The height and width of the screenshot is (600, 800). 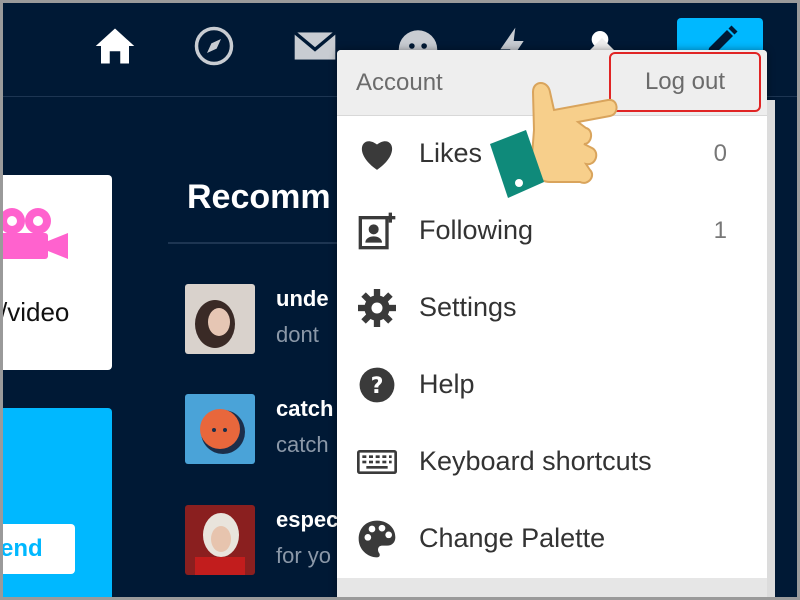 I want to click on mail-icon, so click(x=315, y=46).